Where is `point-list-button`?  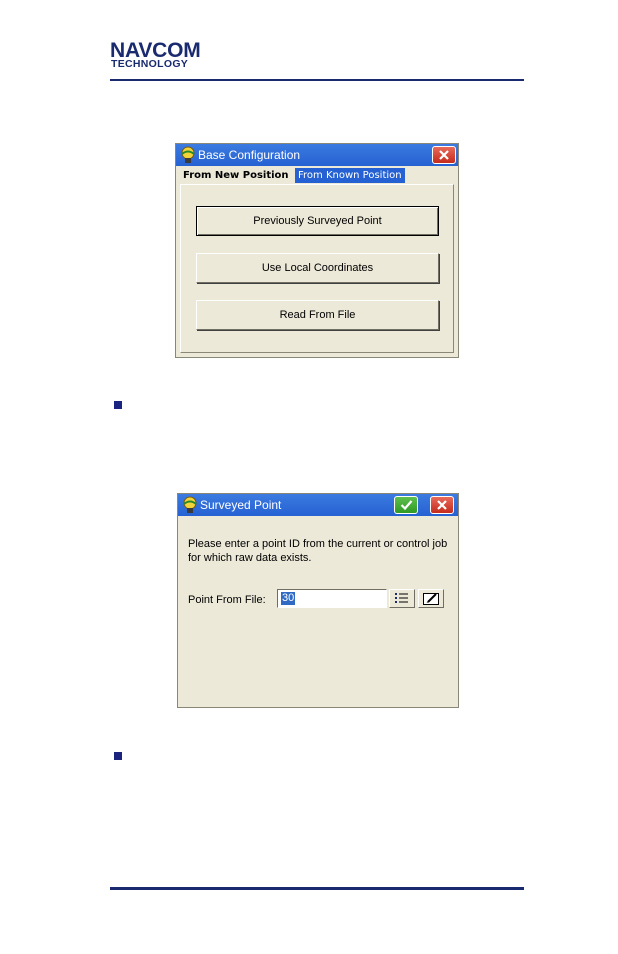
point-list-button is located at coordinates (402, 598).